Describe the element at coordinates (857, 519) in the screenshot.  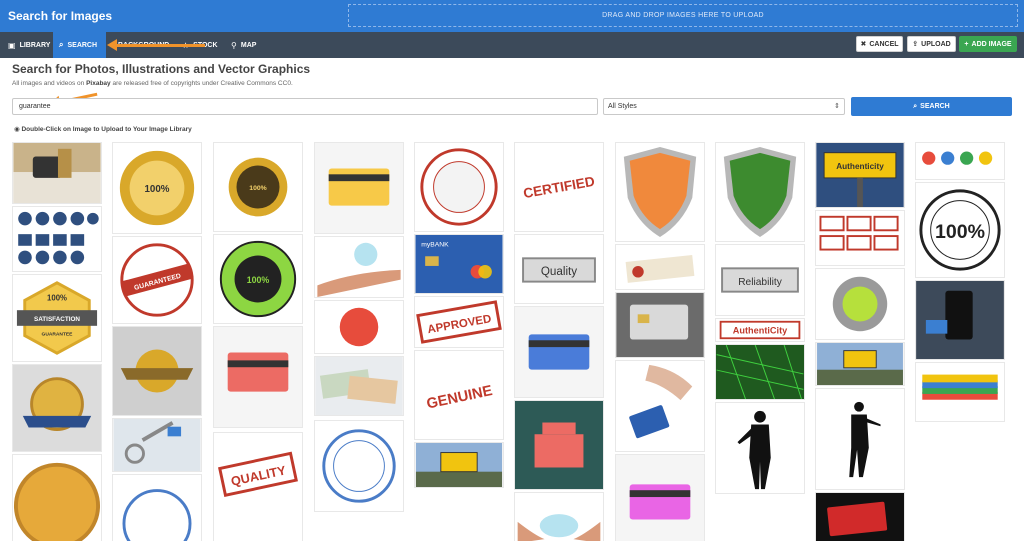
I see `red-card-dark-image` at that location.